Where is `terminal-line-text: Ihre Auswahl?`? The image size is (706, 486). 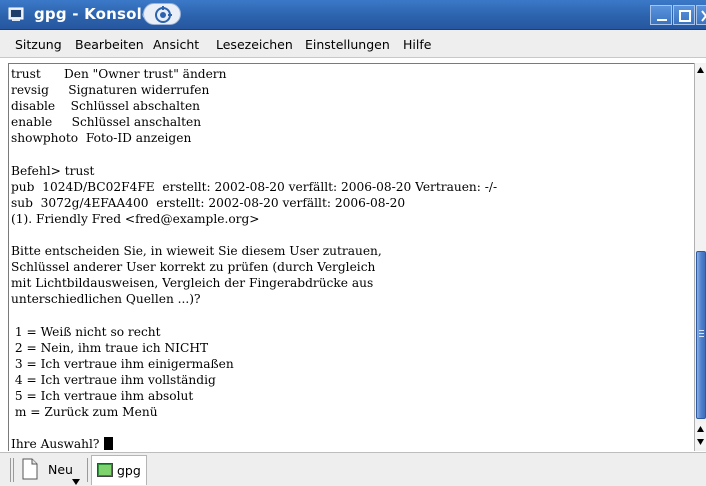 terminal-line-text: Ihre Auswahl? is located at coordinates (57, 444).